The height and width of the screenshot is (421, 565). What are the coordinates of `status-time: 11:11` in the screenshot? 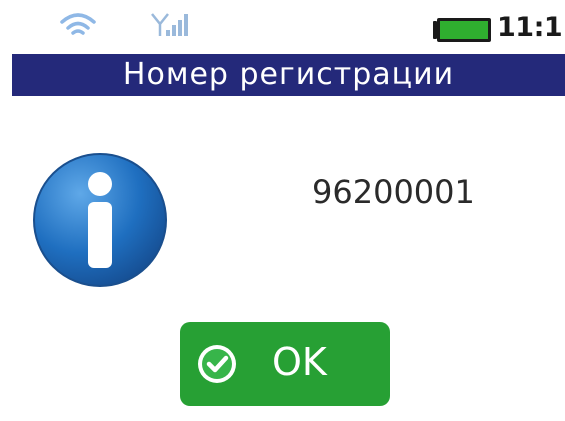 It's located at (531, 27).